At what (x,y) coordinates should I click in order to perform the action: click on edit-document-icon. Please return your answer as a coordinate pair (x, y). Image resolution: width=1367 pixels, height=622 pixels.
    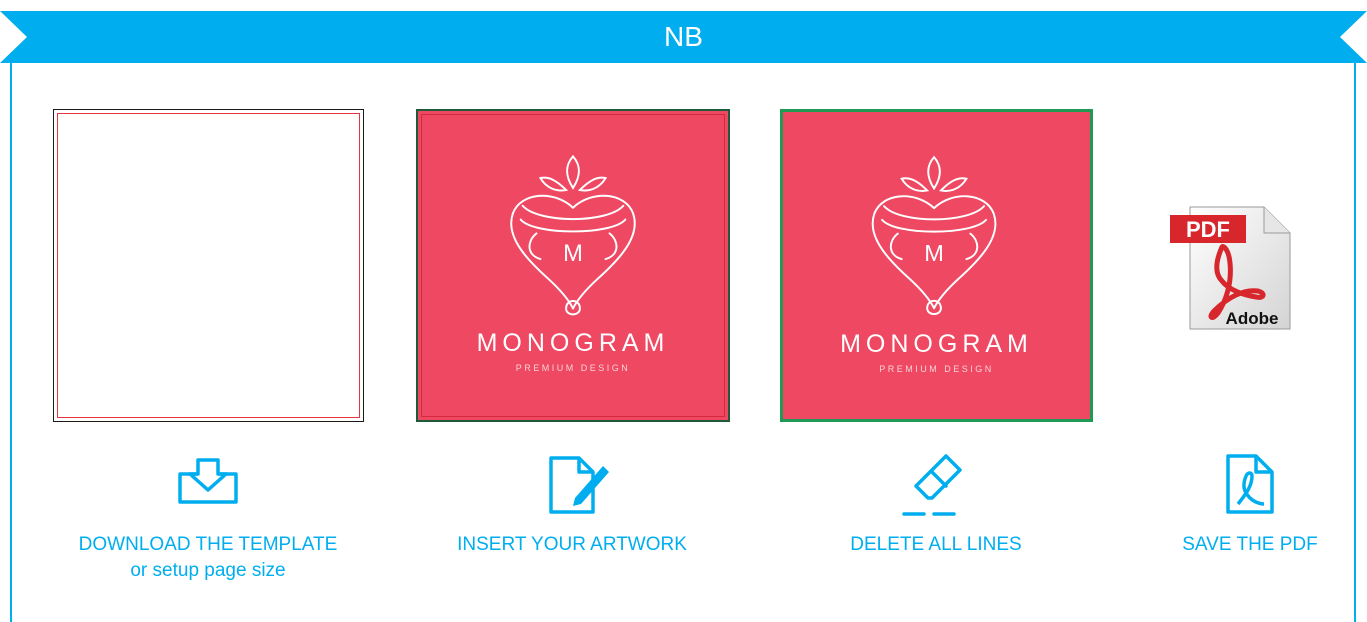
    Looking at the image, I should click on (577, 484).